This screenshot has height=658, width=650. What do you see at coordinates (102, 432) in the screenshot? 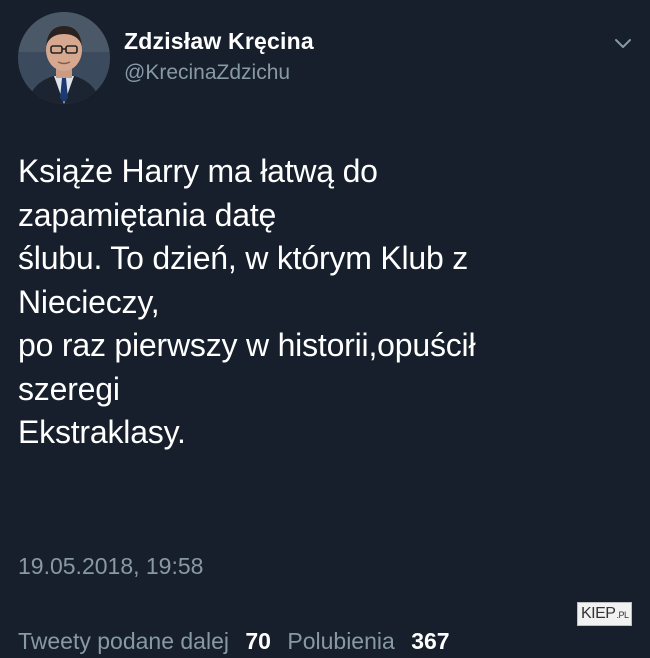
I see `tweet-text-line: Ekstraklasy.` at bounding box center [102, 432].